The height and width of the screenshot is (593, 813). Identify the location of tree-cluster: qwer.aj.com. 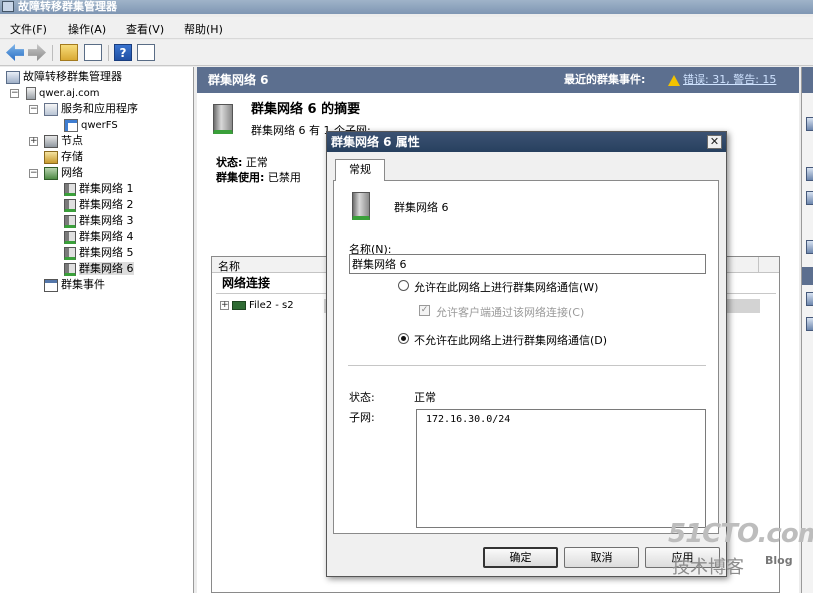
(63, 93).